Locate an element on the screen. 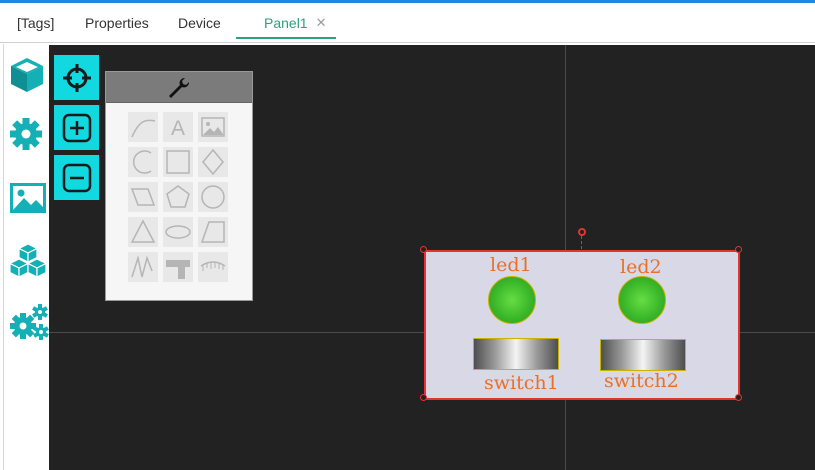  palette-header is located at coordinates (179, 87).